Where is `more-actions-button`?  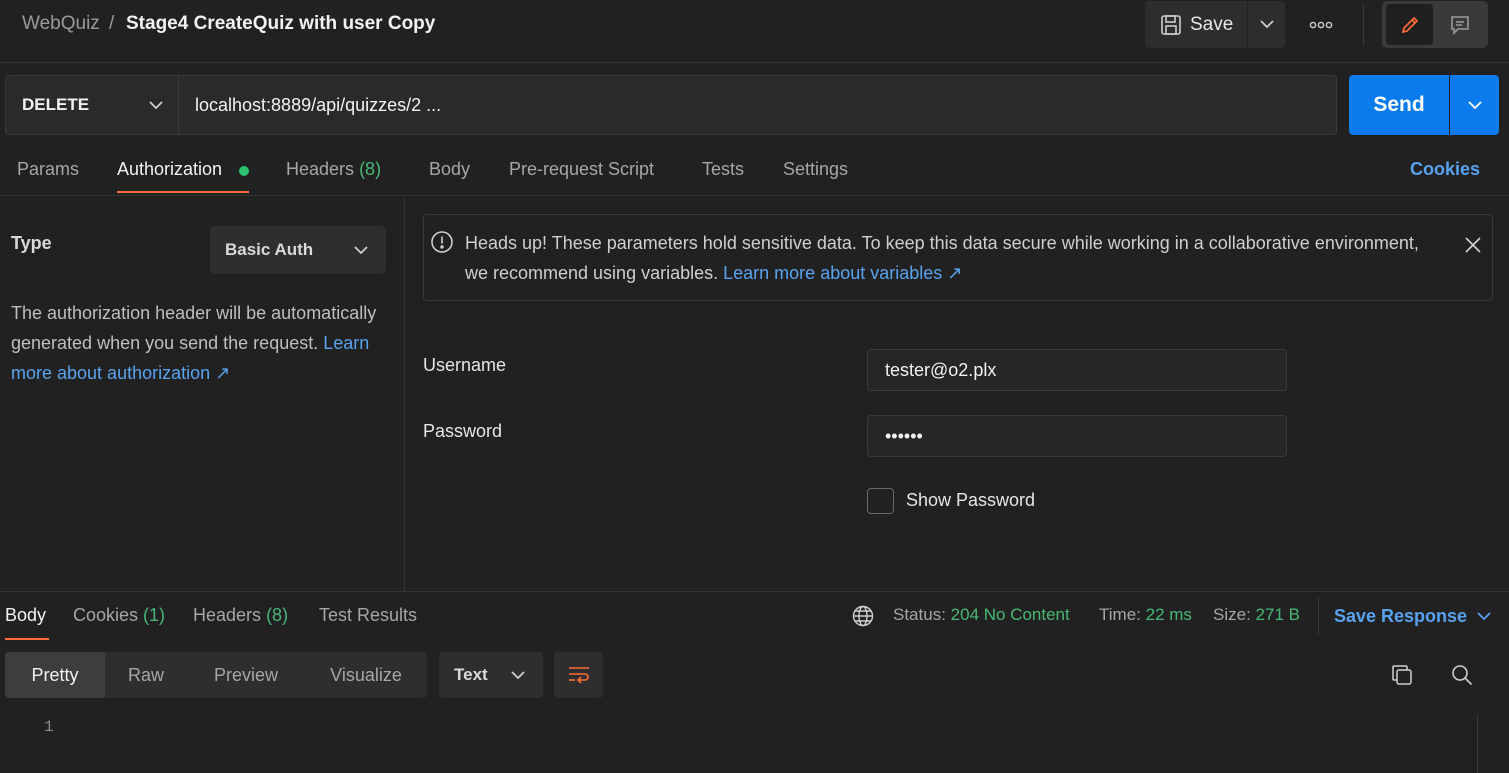 more-actions-button is located at coordinates (1321, 25).